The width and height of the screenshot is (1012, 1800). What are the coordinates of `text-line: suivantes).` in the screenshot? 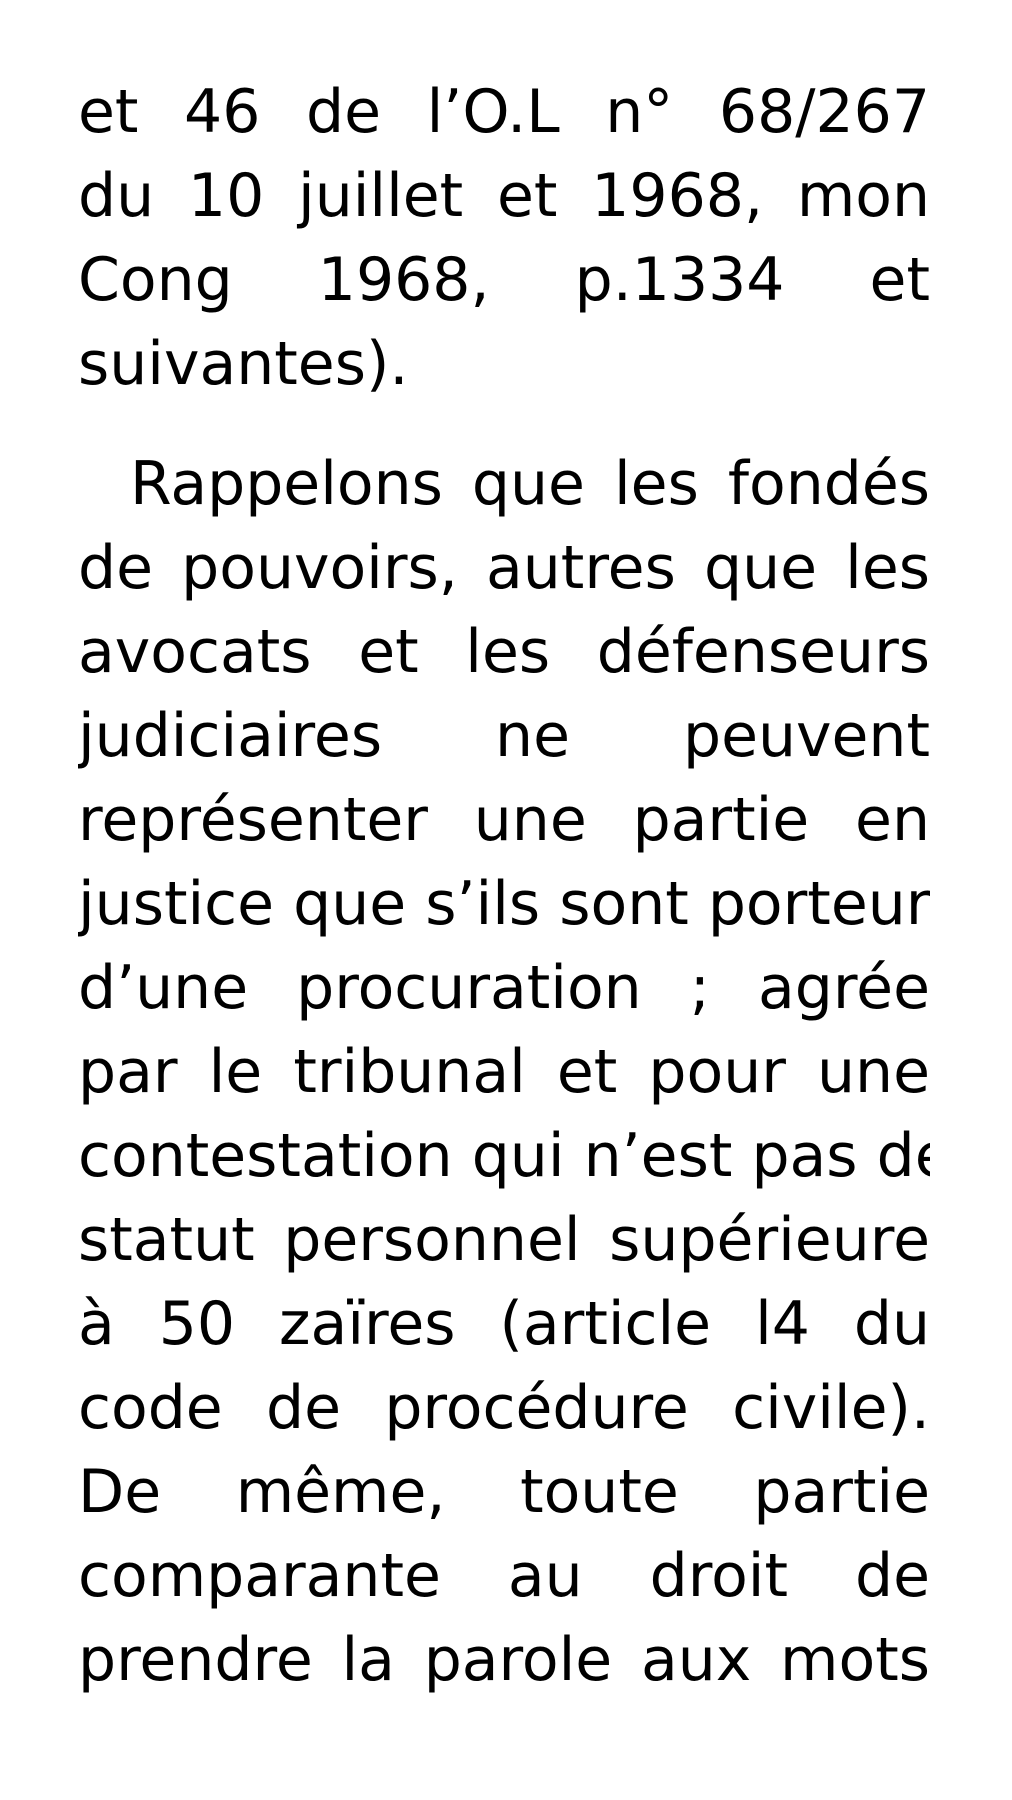 It's located at (243, 364).